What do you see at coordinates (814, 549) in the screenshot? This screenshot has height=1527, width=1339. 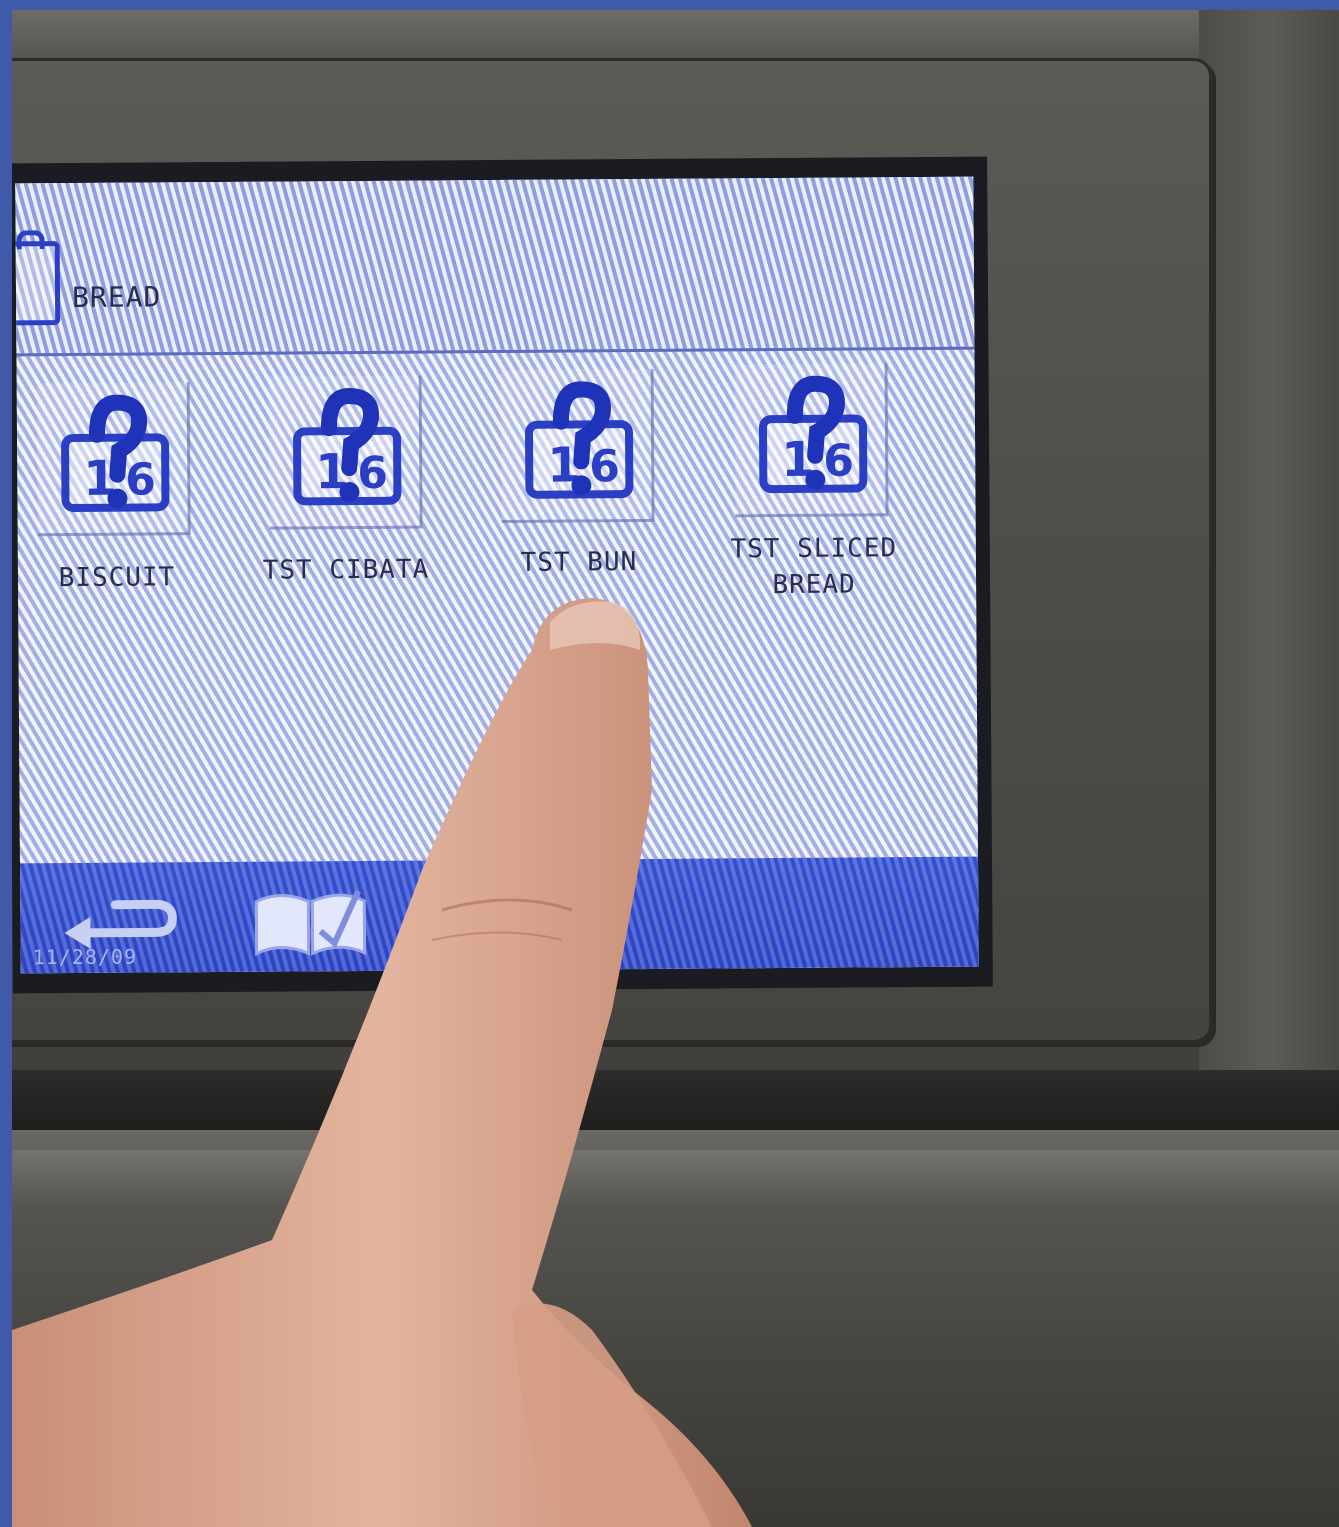 I see `tile-label-tst-sliced: TST SLICED` at bounding box center [814, 549].